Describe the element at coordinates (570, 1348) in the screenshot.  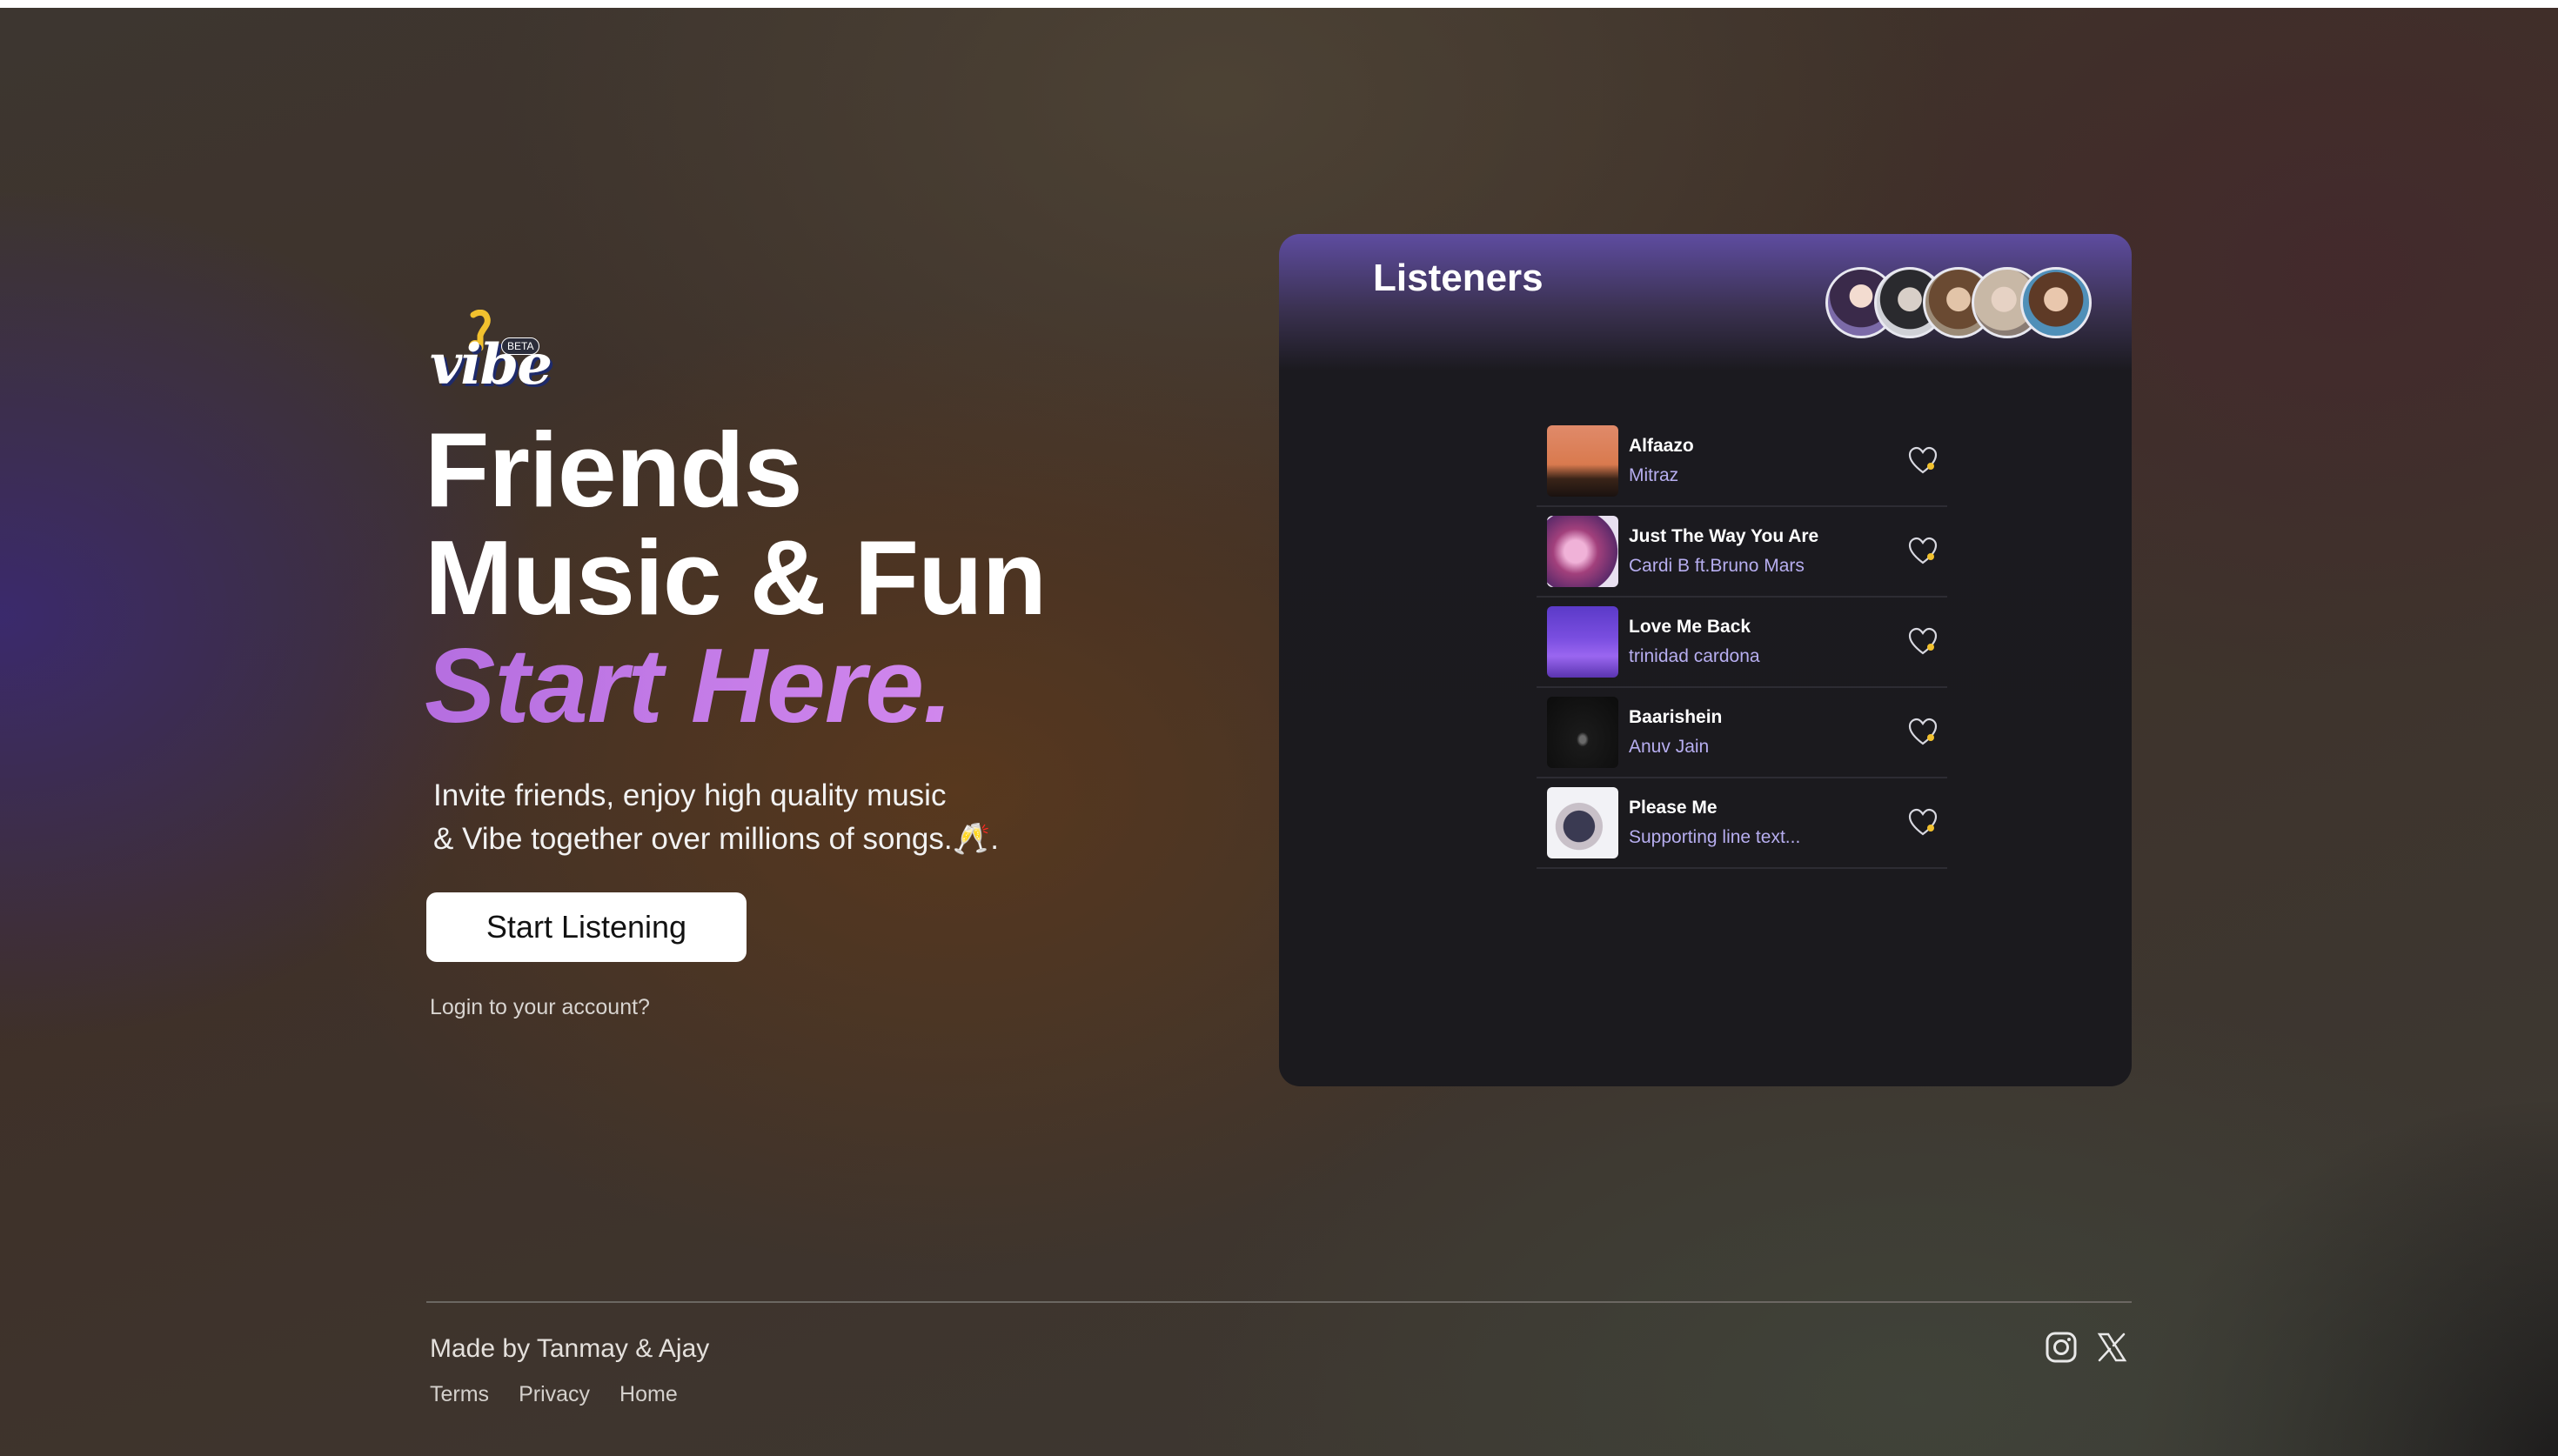
I see `footer-credit: Made by Tanmay & Ajay` at that location.